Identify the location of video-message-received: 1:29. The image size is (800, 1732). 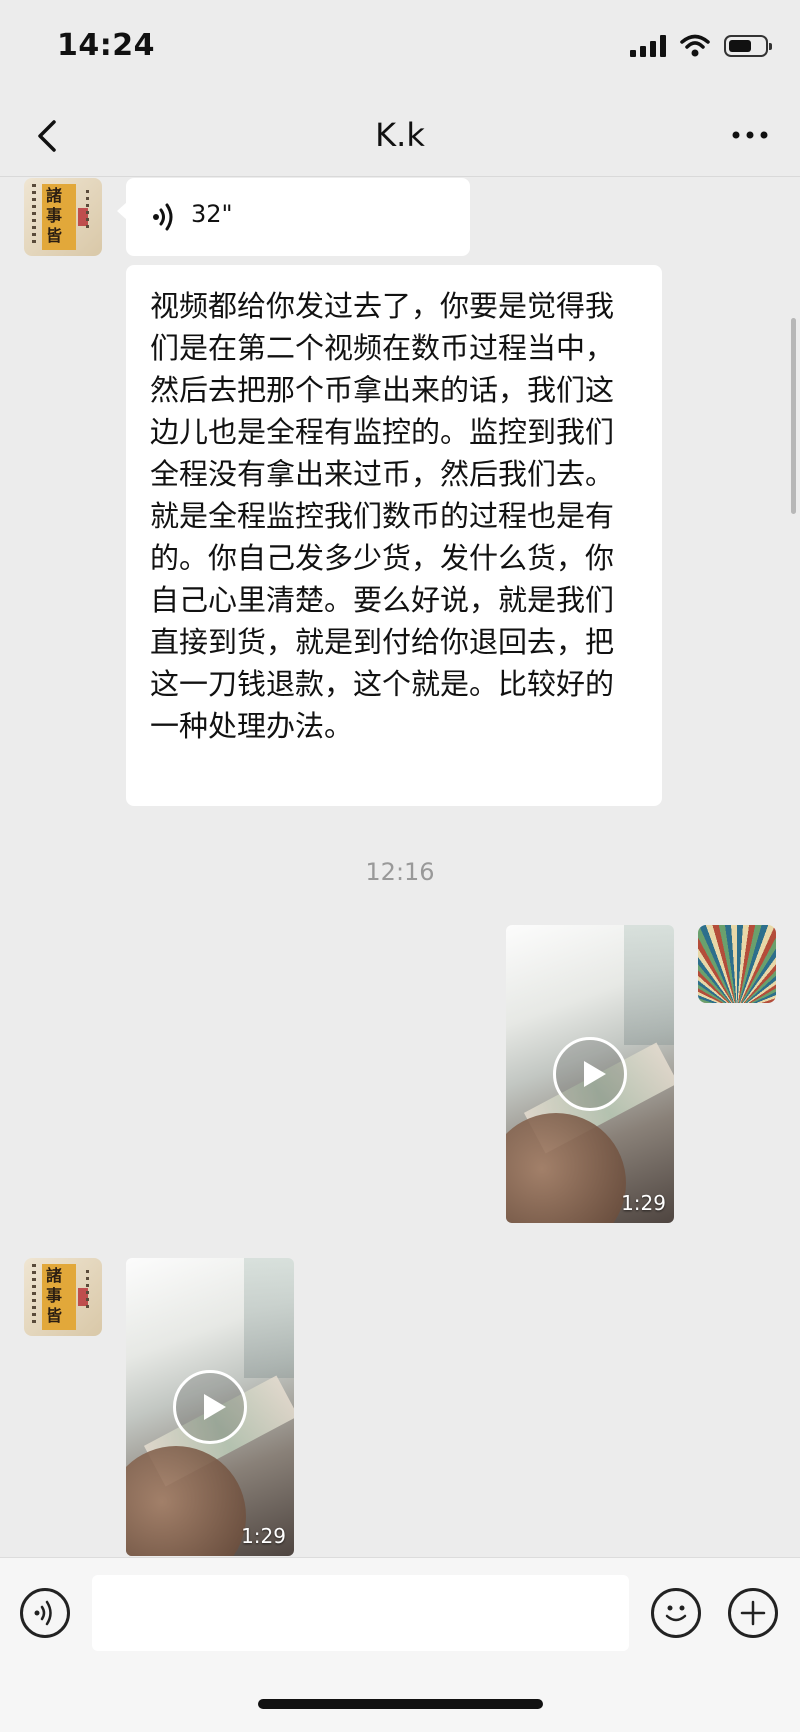
(210, 1407).